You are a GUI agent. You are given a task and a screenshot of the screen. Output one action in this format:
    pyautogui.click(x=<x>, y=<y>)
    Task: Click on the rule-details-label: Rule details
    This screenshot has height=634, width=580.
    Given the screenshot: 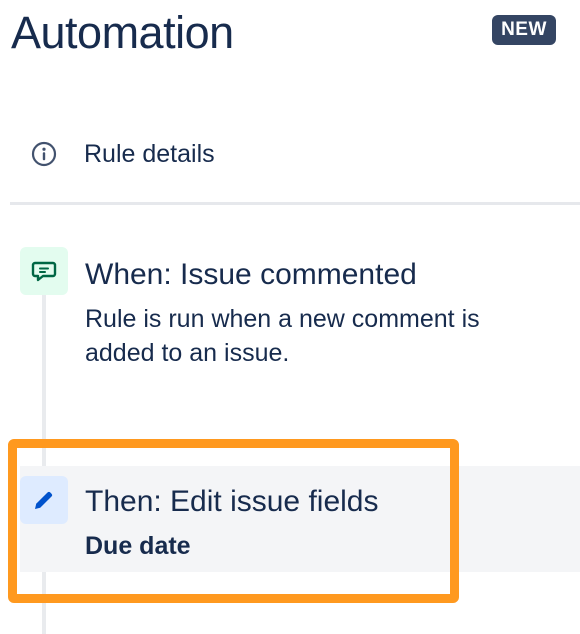 What is the action you would take?
    pyautogui.click(x=149, y=154)
    